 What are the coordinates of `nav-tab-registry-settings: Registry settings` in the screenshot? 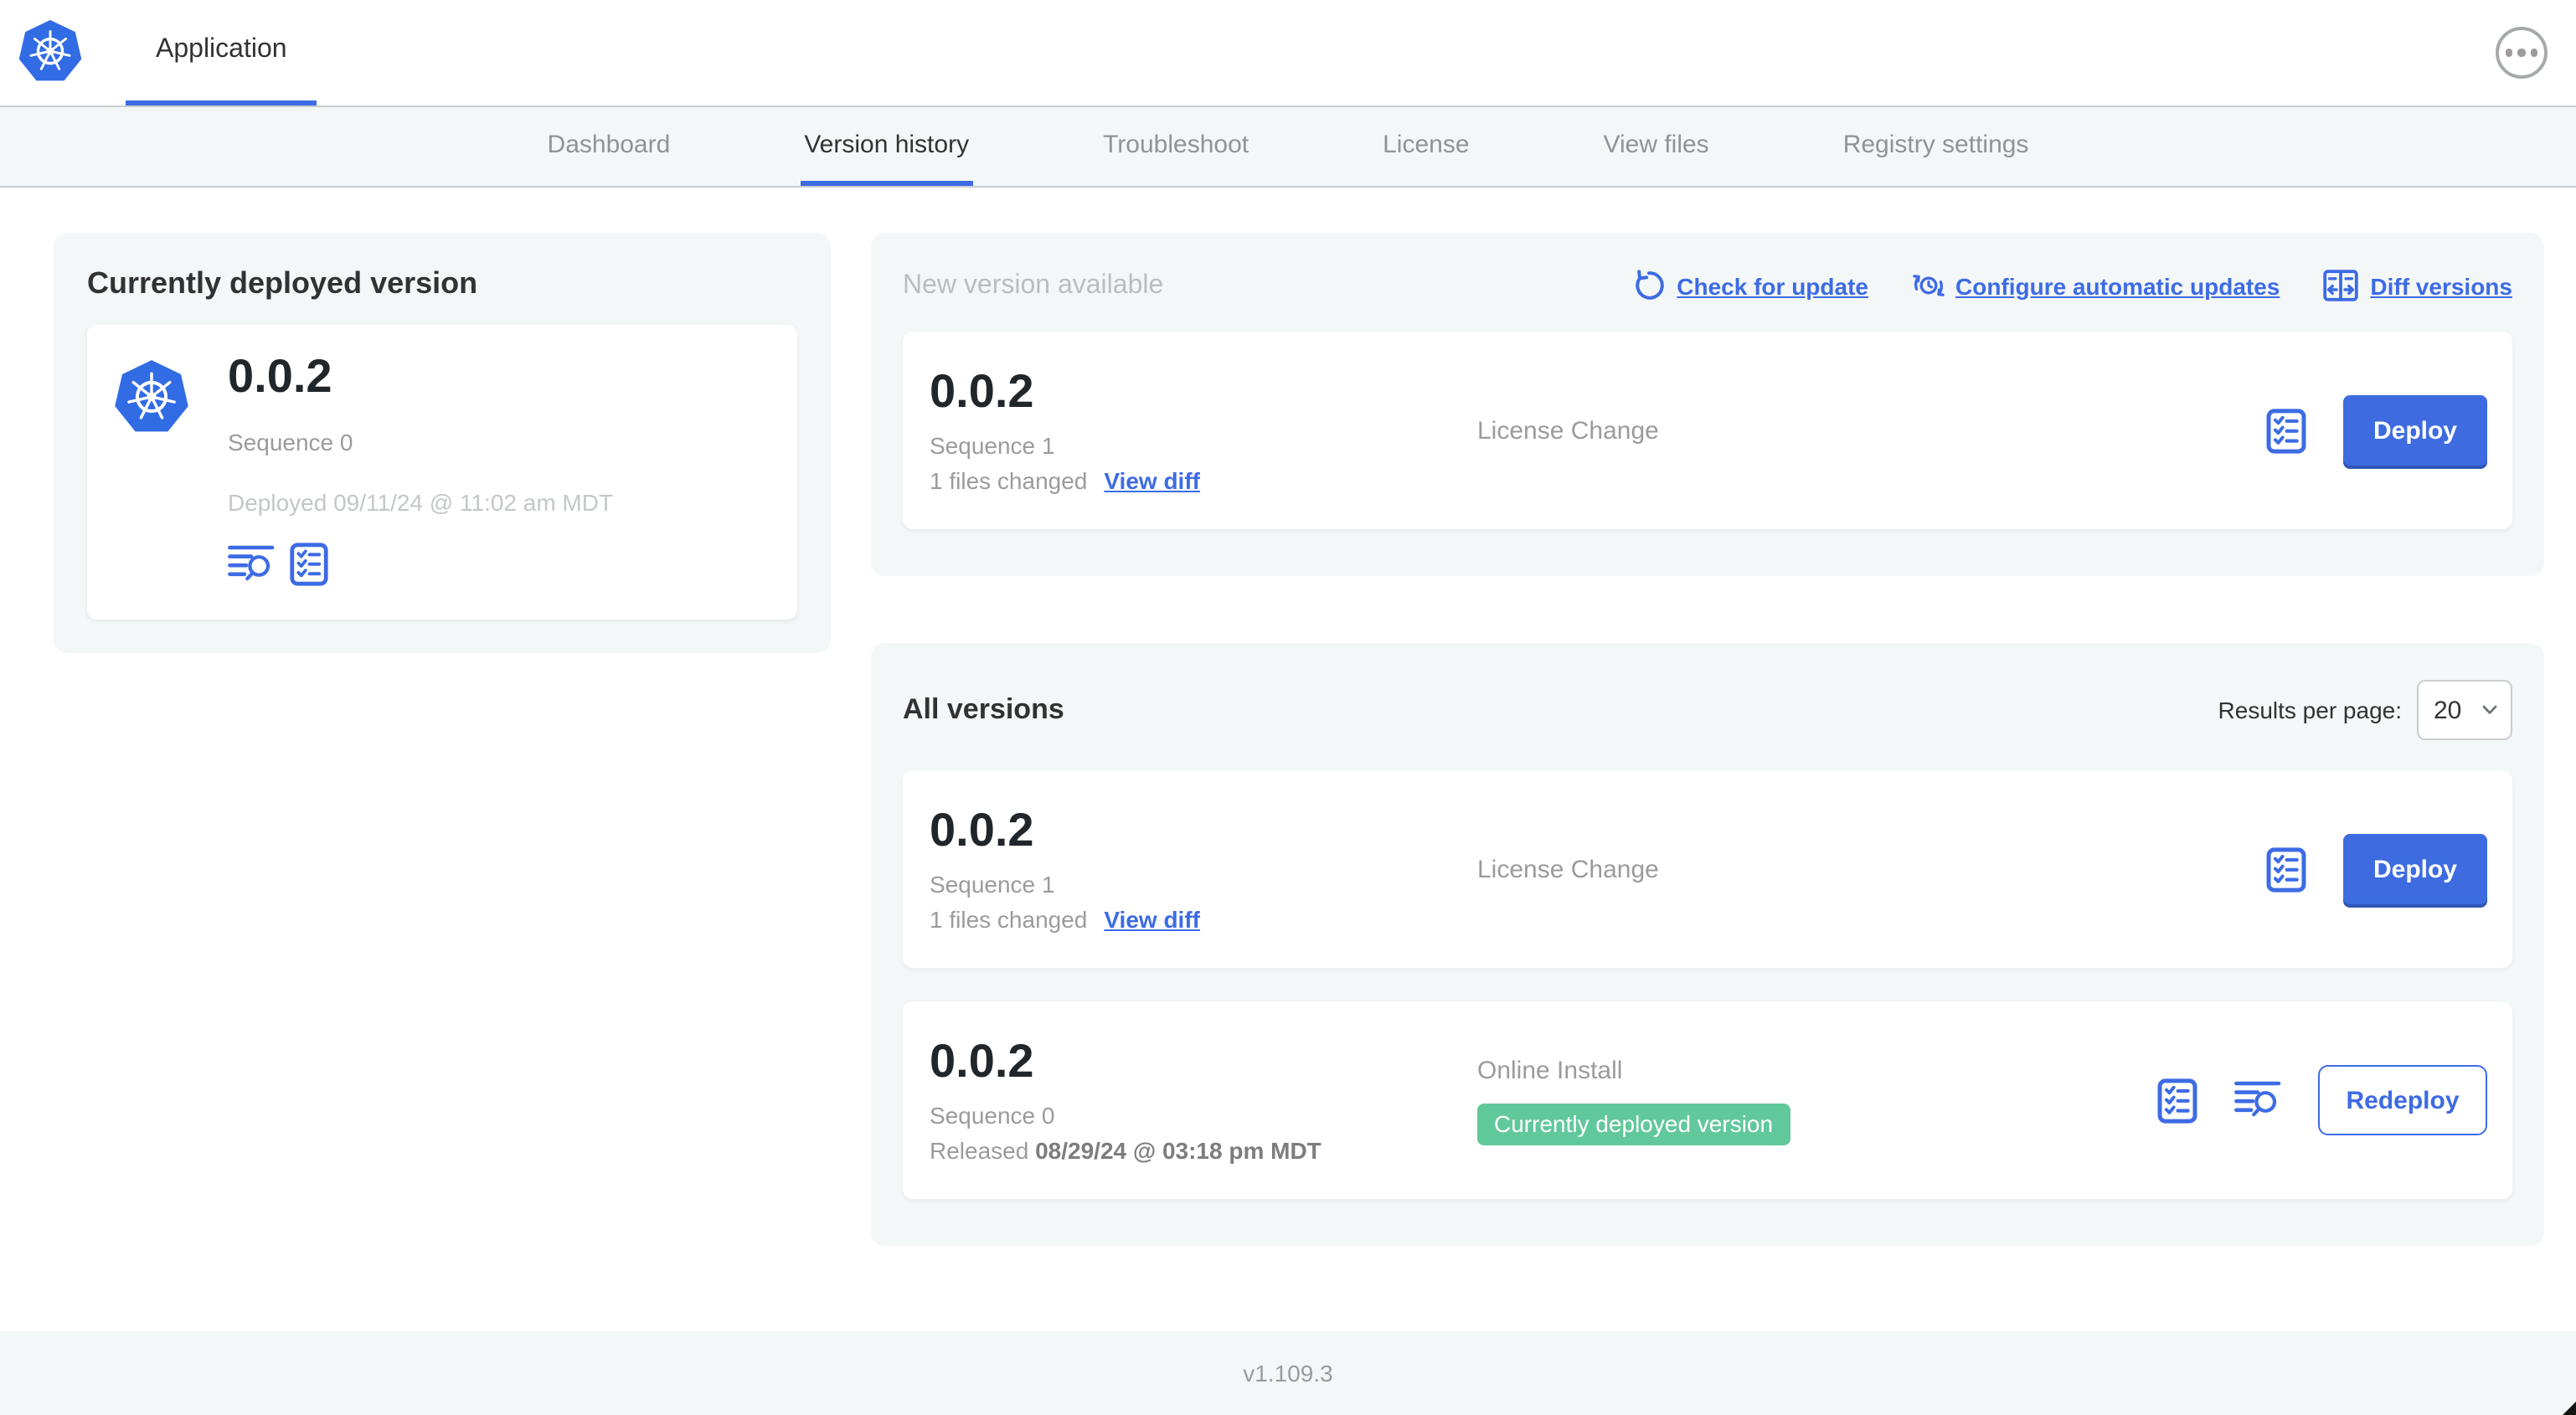 It's located at (1936, 146).